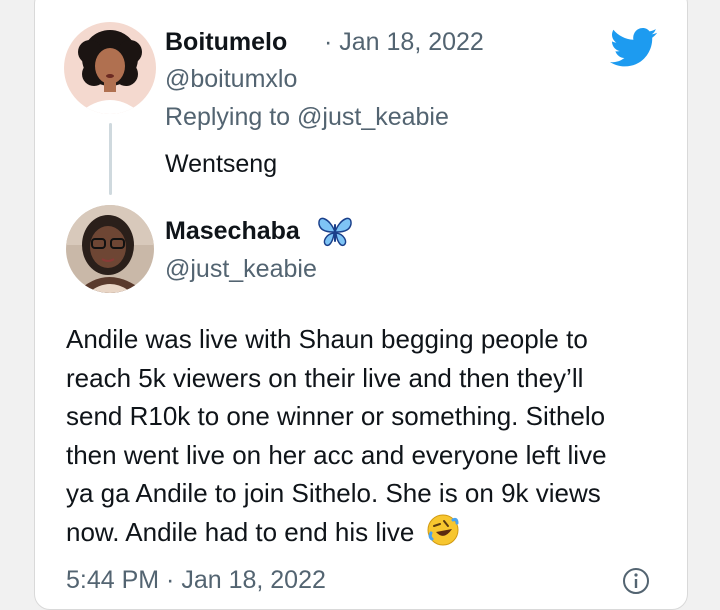 The width and height of the screenshot is (720, 610). Describe the element at coordinates (240, 531) in the screenshot. I see `tweet-line: now. Andile had to end his live` at that location.